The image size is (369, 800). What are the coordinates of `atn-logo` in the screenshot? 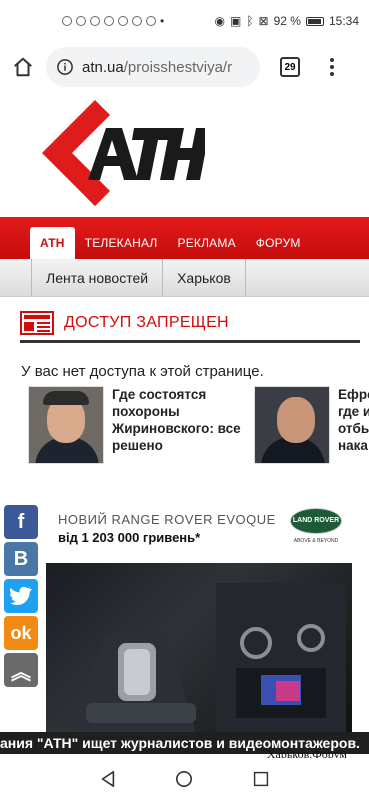 It's located at (122, 154).